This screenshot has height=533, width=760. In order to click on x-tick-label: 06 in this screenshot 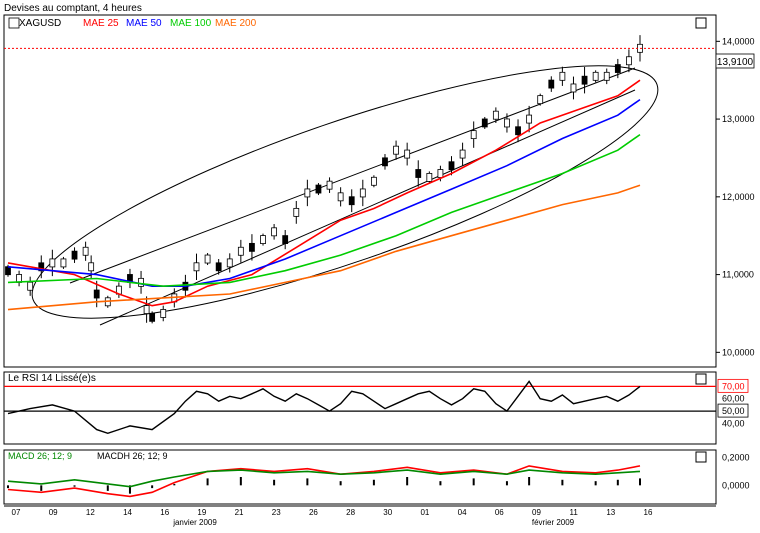, I will do `click(499, 512)`.